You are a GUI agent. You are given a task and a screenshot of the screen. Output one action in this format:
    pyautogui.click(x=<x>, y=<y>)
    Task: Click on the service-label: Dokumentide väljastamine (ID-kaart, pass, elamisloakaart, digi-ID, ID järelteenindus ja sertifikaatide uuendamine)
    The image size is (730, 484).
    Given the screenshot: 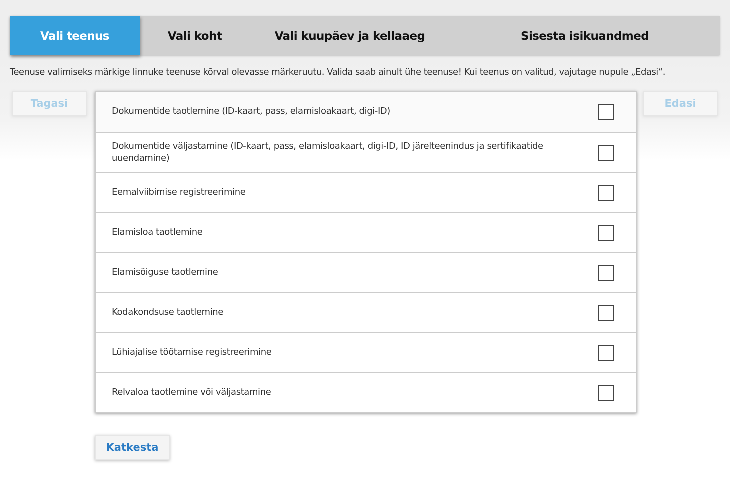 What is the action you would take?
    pyautogui.click(x=328, y=152)
    